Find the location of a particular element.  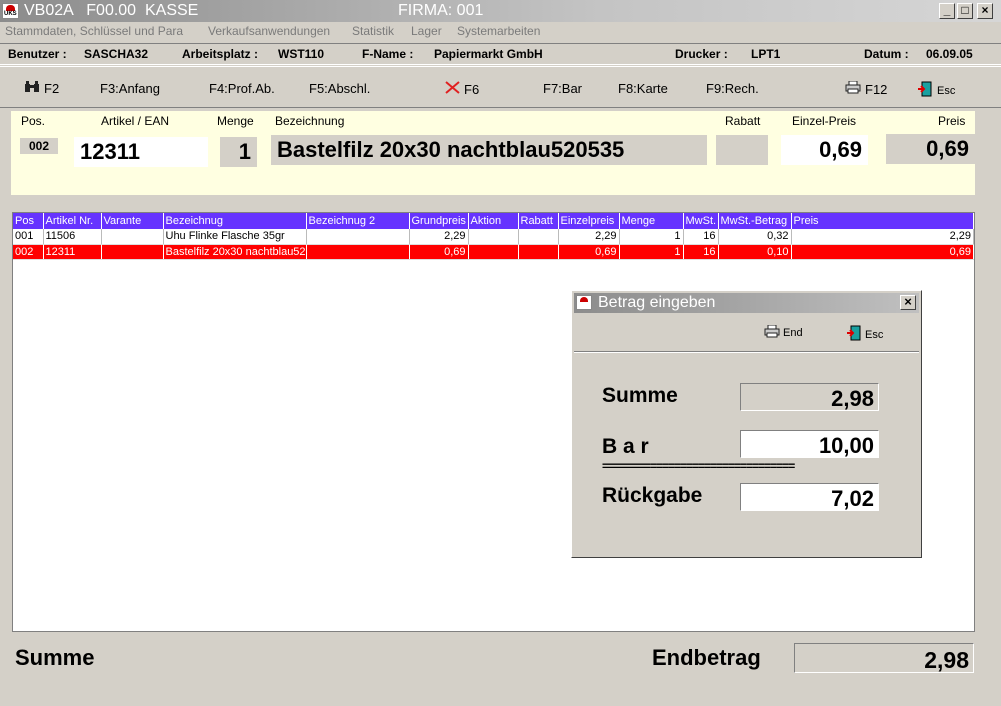

col-mwst-betrag: MwSt.-Betrag is located at coordinates (755, 221).